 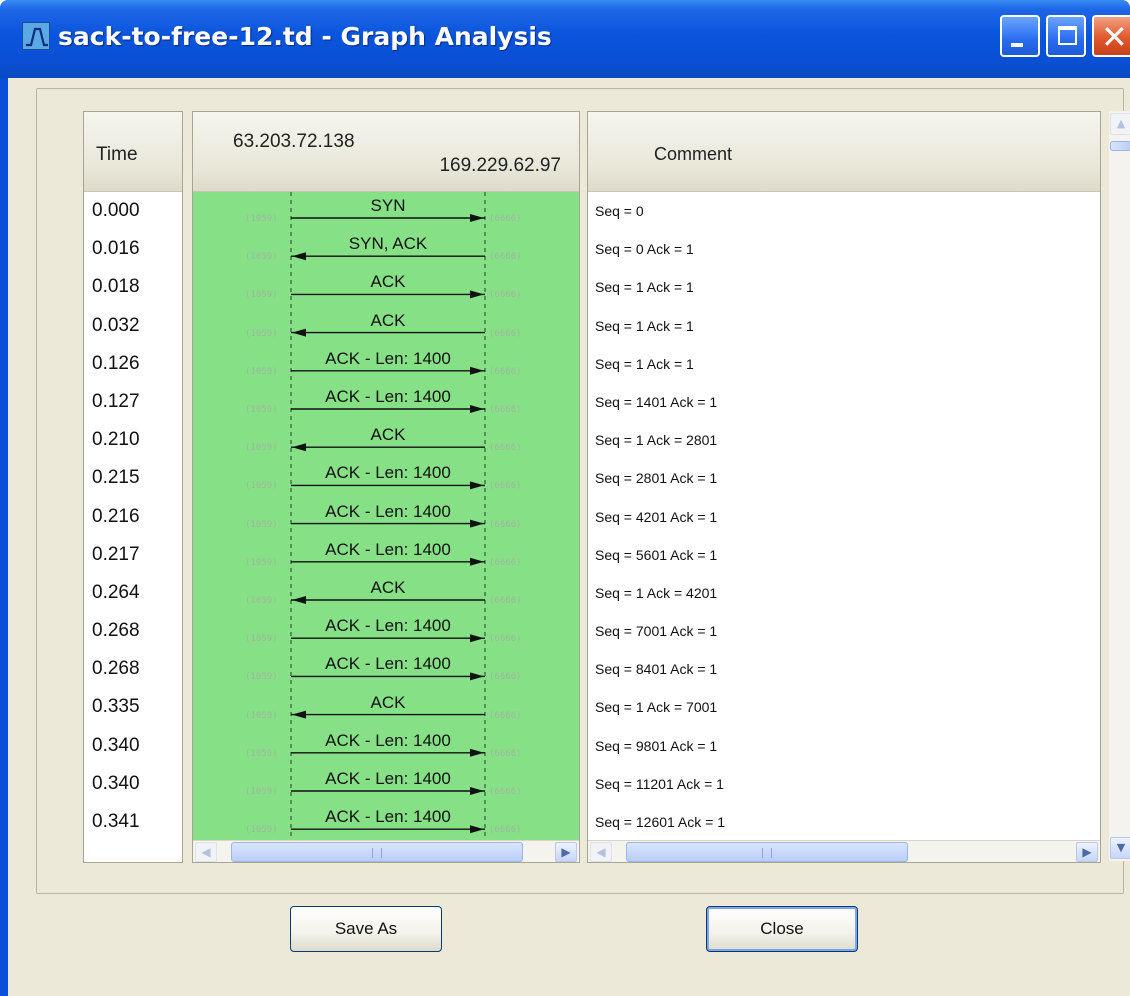 I want to click on comment-cell: Seq = 5601 Ack = 1, so click(x=844, y=555).